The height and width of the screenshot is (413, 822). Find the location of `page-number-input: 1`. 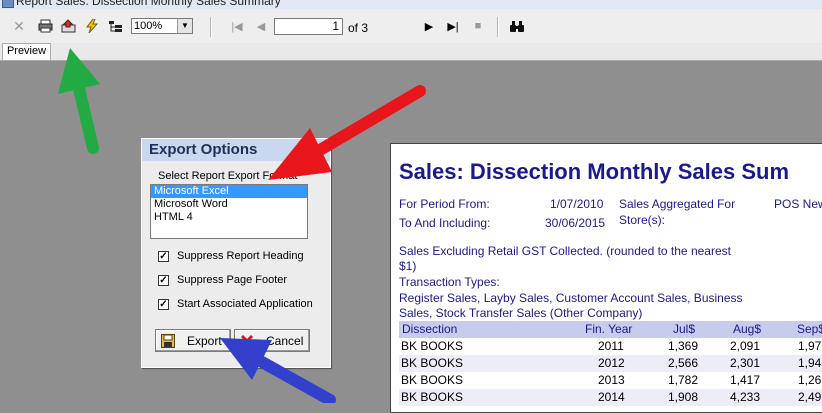

page-number-input: 1 is located at coordinates (308, 26).